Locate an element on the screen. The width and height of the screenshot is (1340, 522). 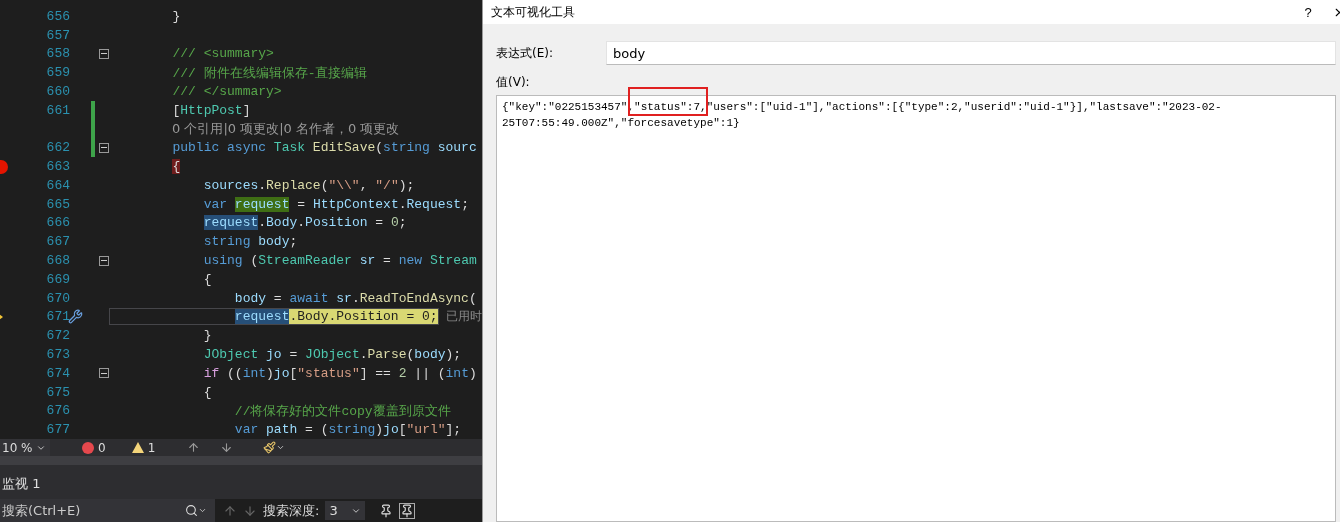
line-number: 663 is located at coordinates (58, 167).